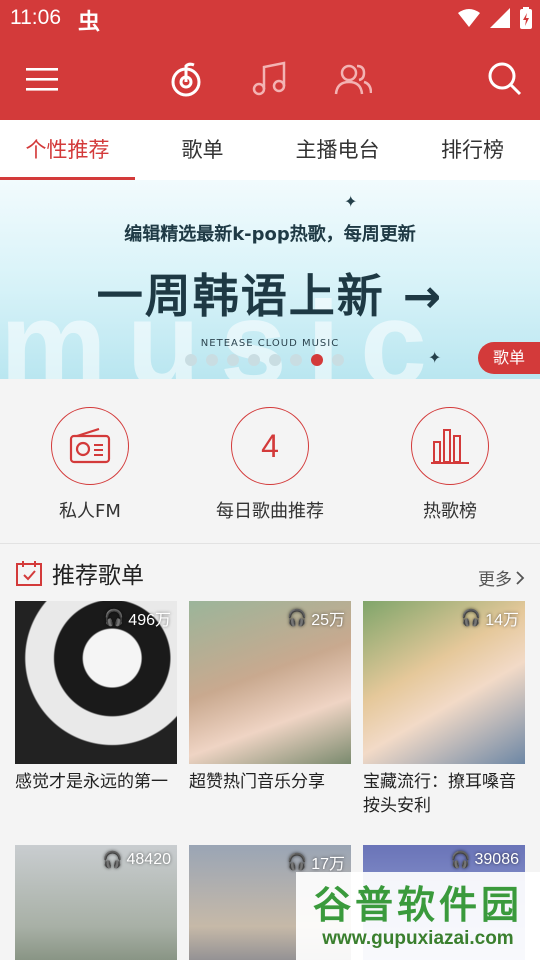  Describe the element at coordinates (520, 577) in the screenshot. I see `chevron-right-icon` at that location.